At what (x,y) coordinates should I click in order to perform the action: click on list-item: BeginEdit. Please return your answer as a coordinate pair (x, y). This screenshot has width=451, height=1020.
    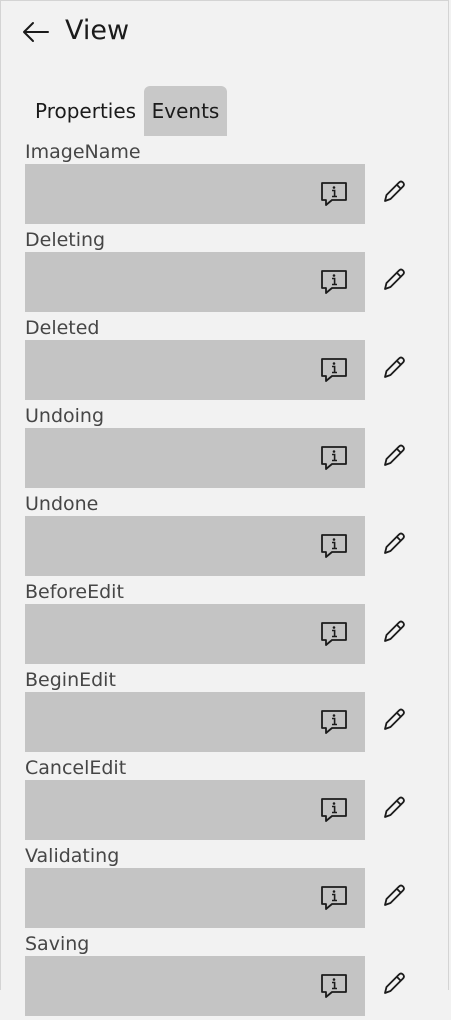
    Looking at the image, I should click on (225, 712).